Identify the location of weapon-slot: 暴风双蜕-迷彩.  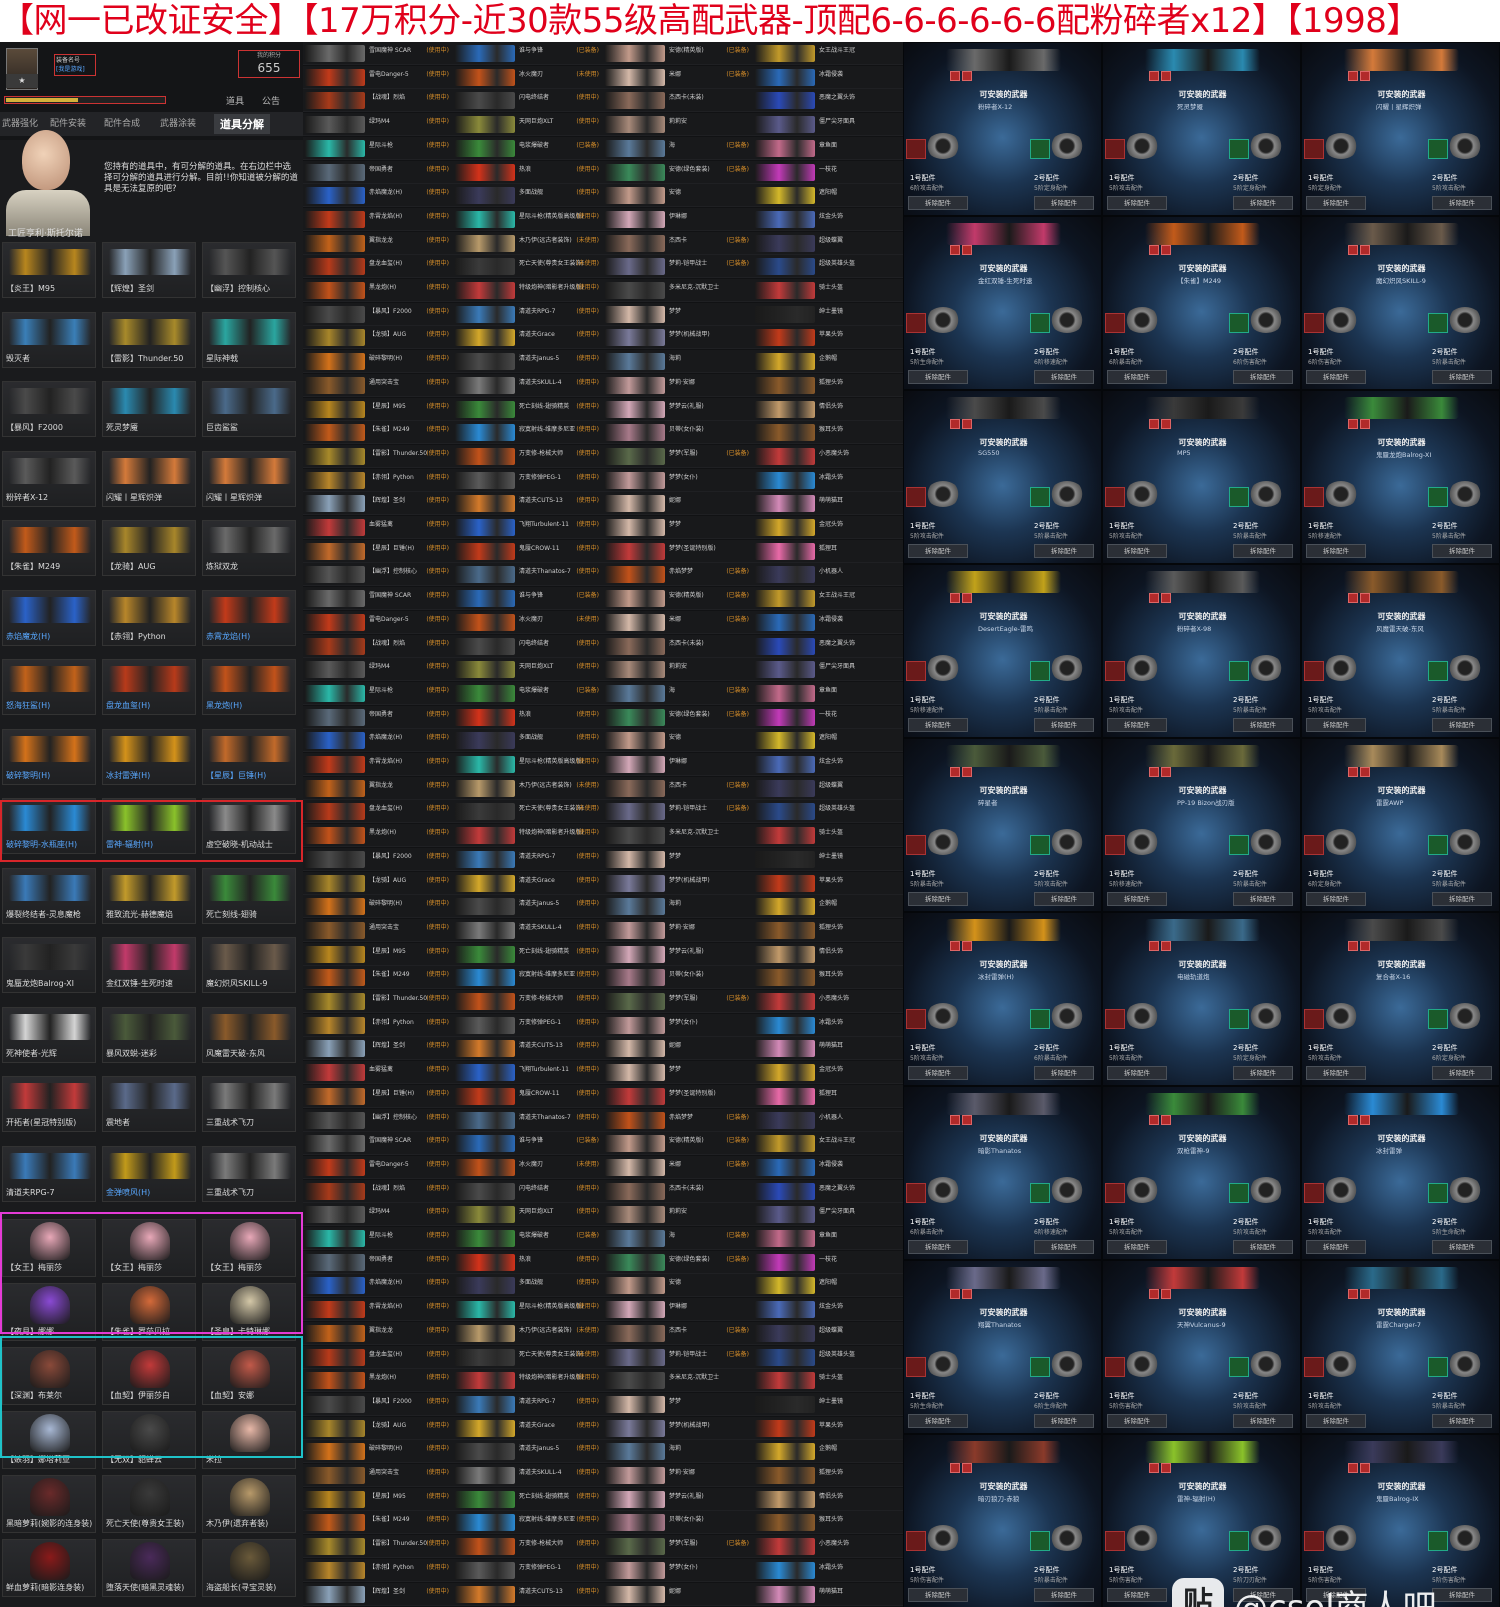
(149, 1034).